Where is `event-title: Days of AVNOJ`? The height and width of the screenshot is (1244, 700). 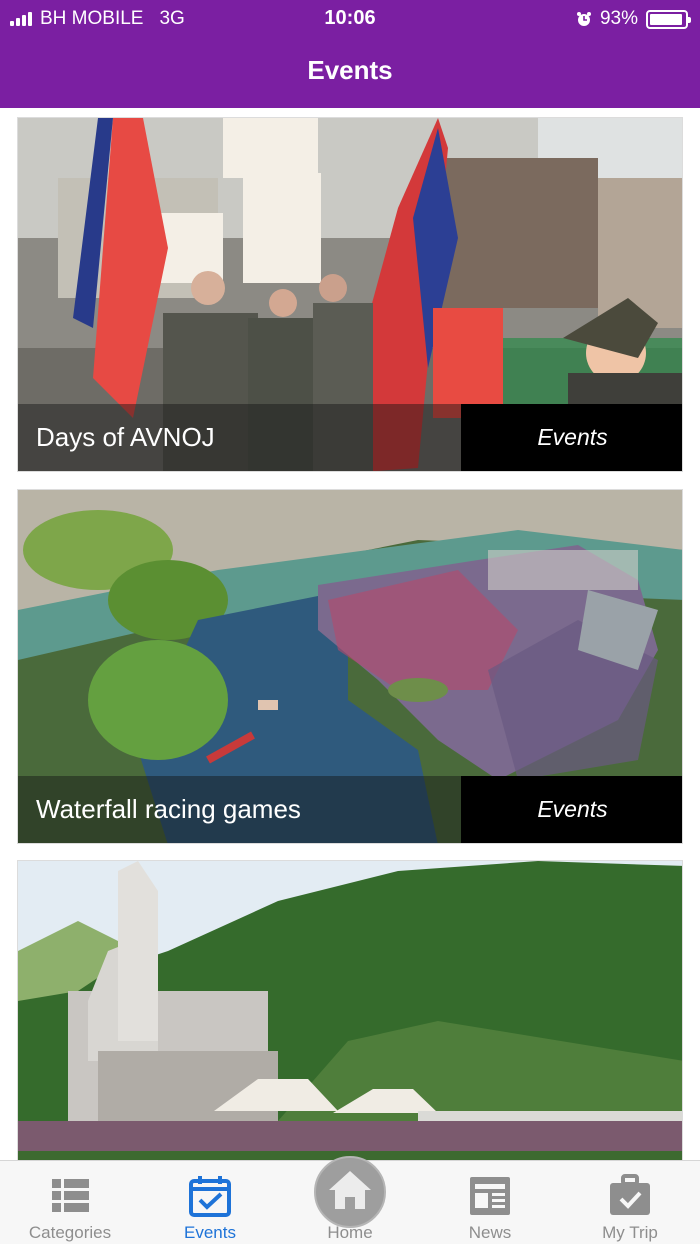
event-title: Days of AVNOJ is located at coordinates (239, 437).